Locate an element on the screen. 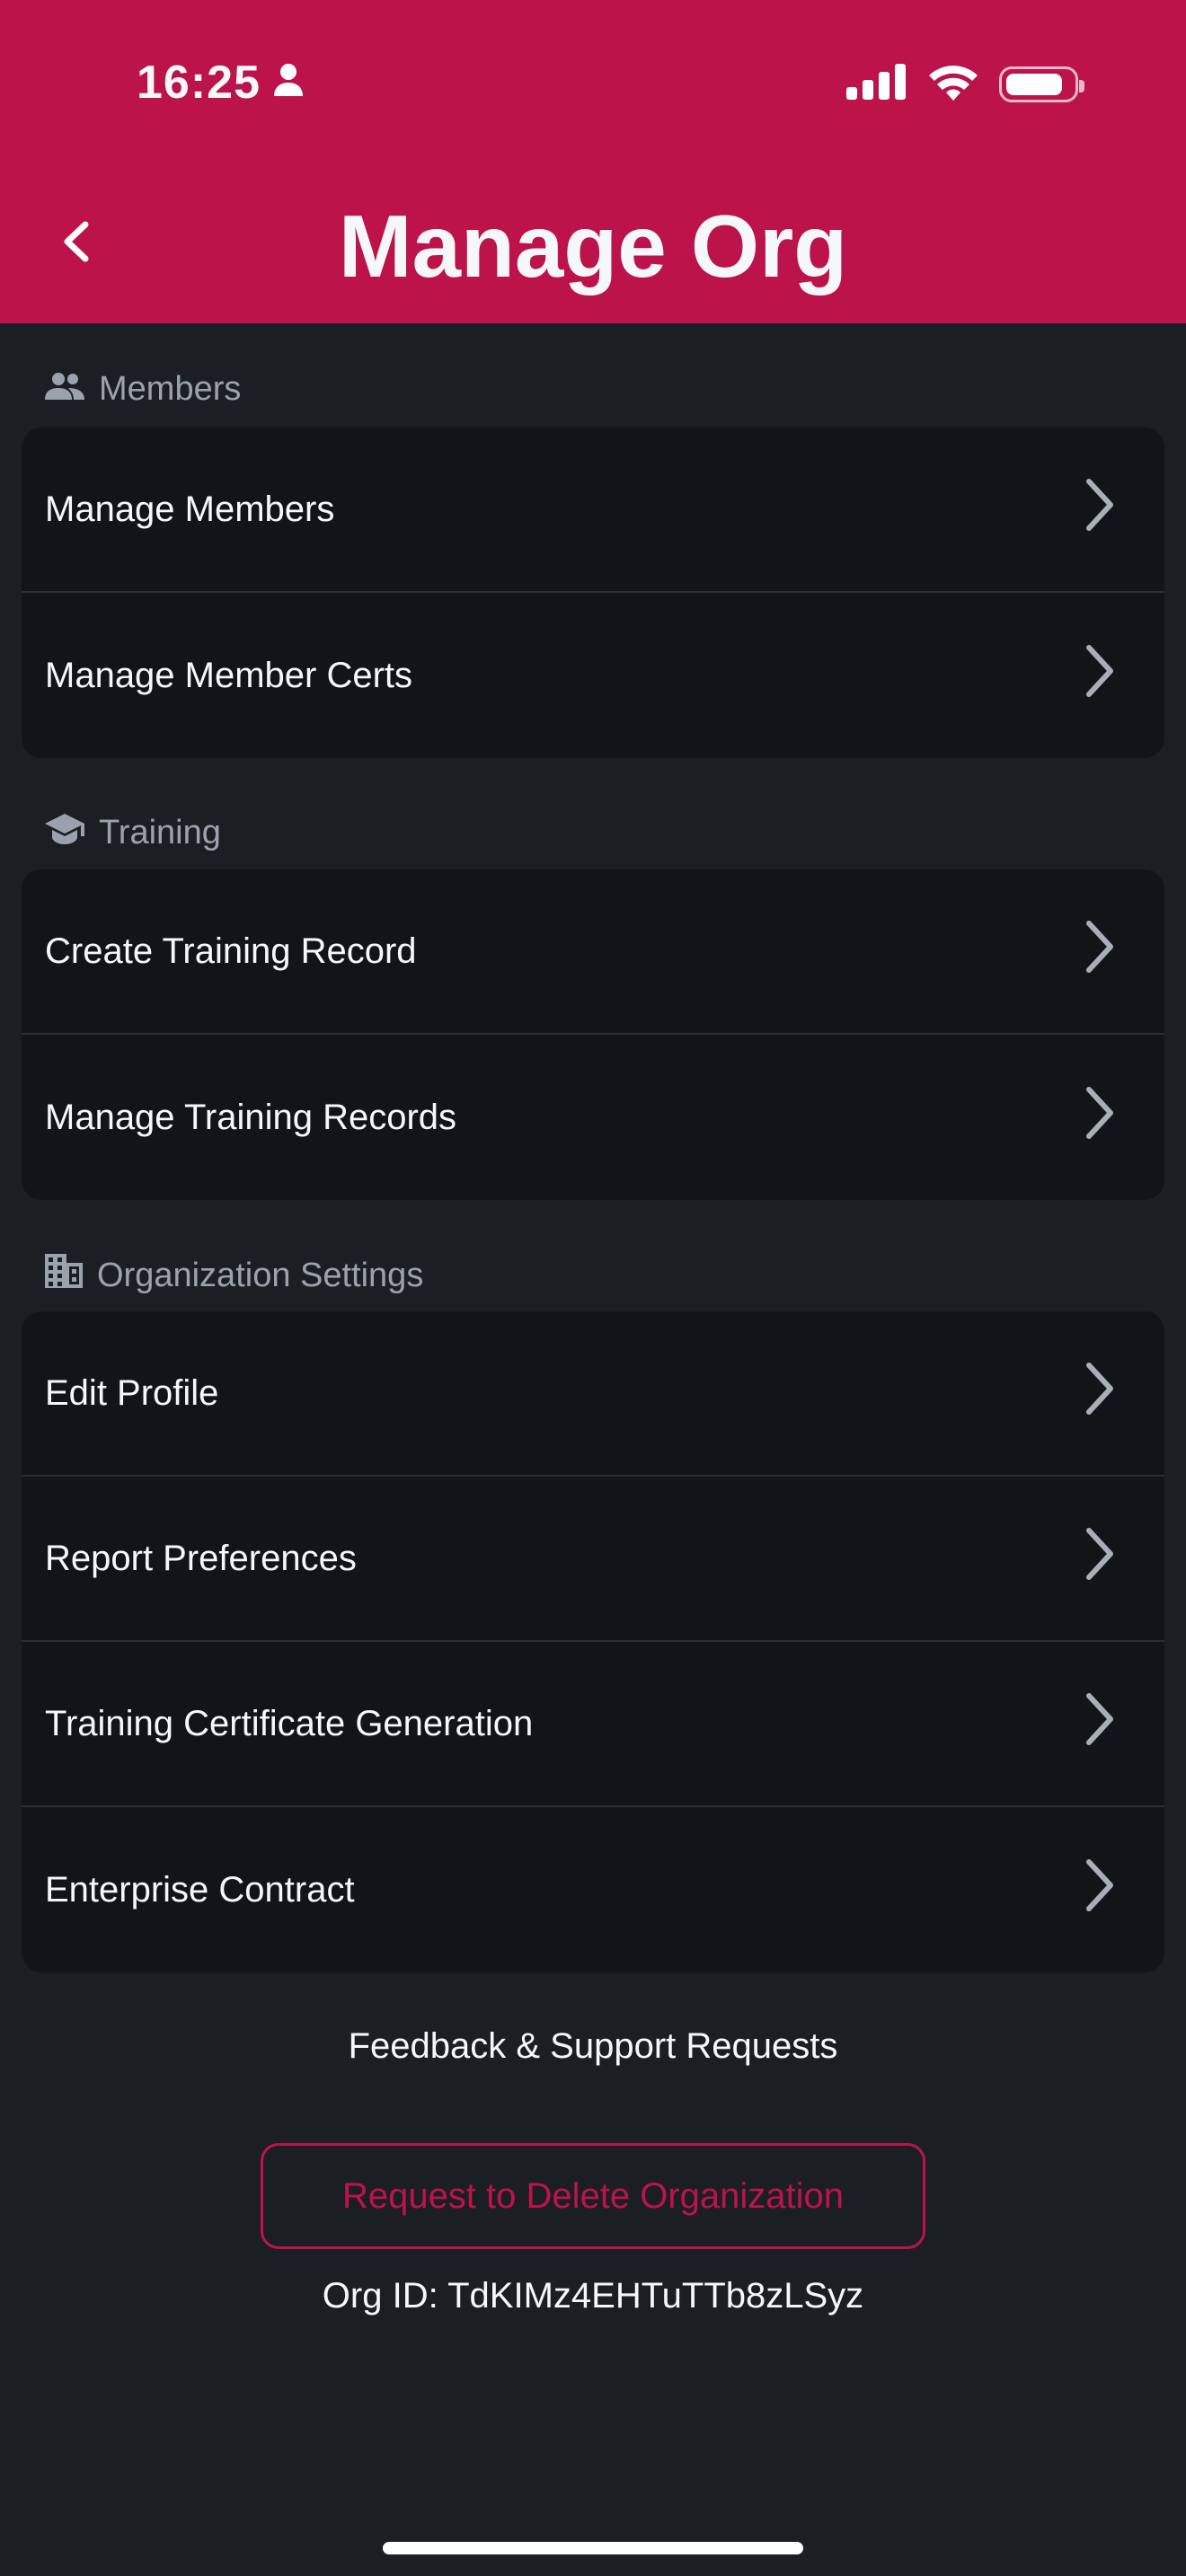  delete-organization-button: Request to Delete Organization is located at coordinates (593, 2196).